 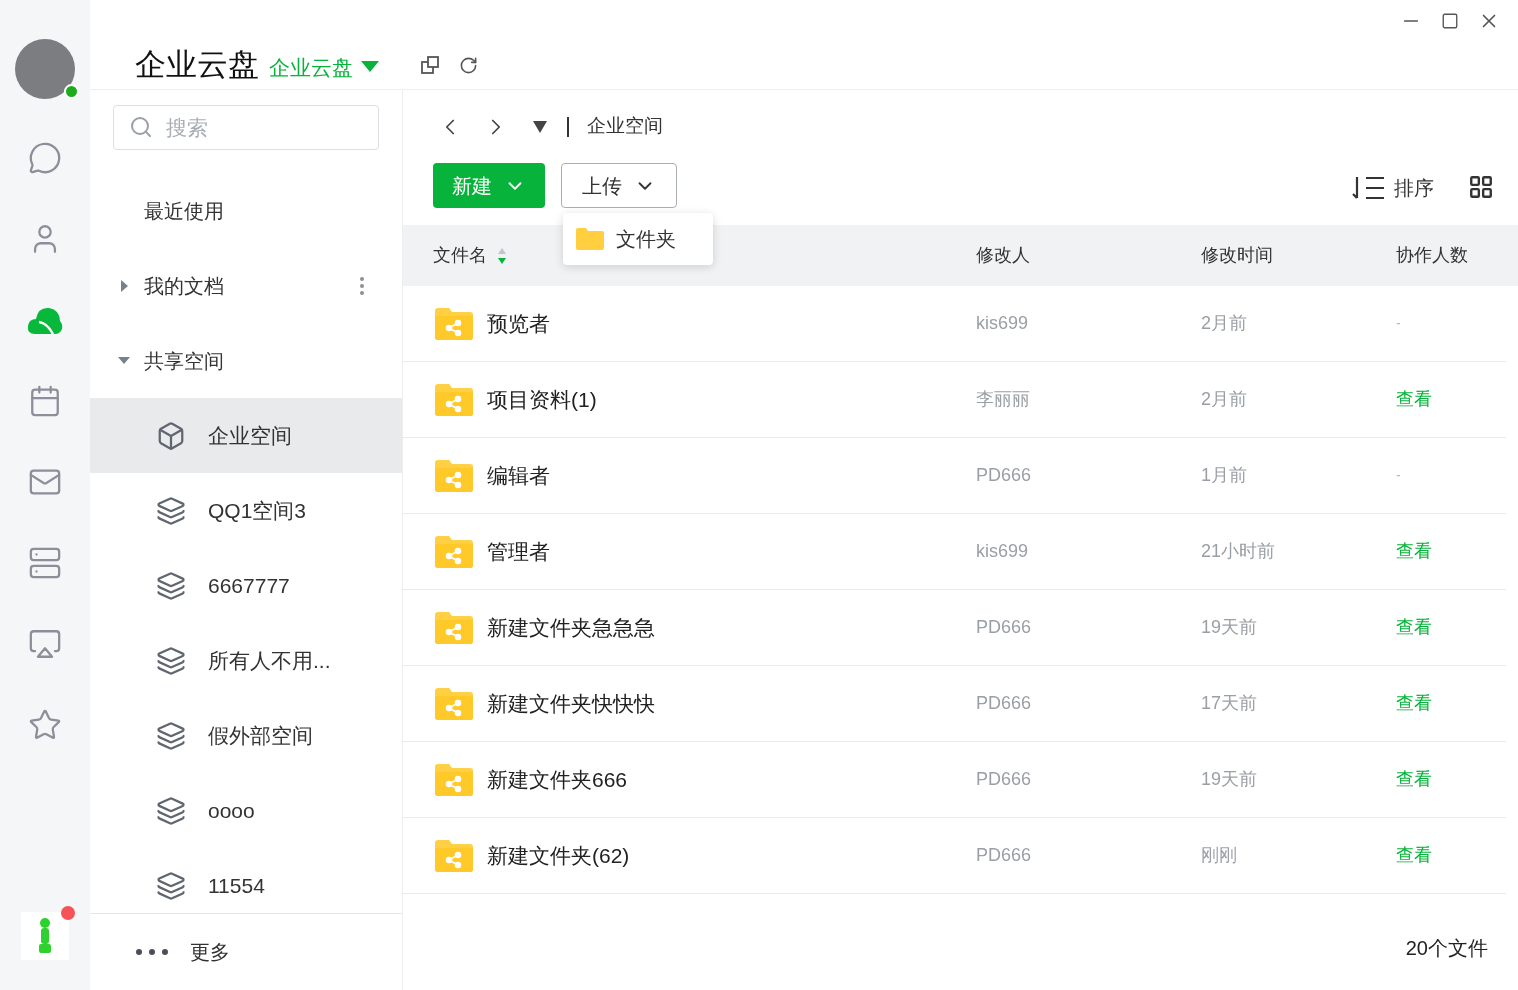 What do you see at coordinates (124, 285) in the screenshot?
I see `disclosure-triangle-icon` at bounding box center [124, 285].